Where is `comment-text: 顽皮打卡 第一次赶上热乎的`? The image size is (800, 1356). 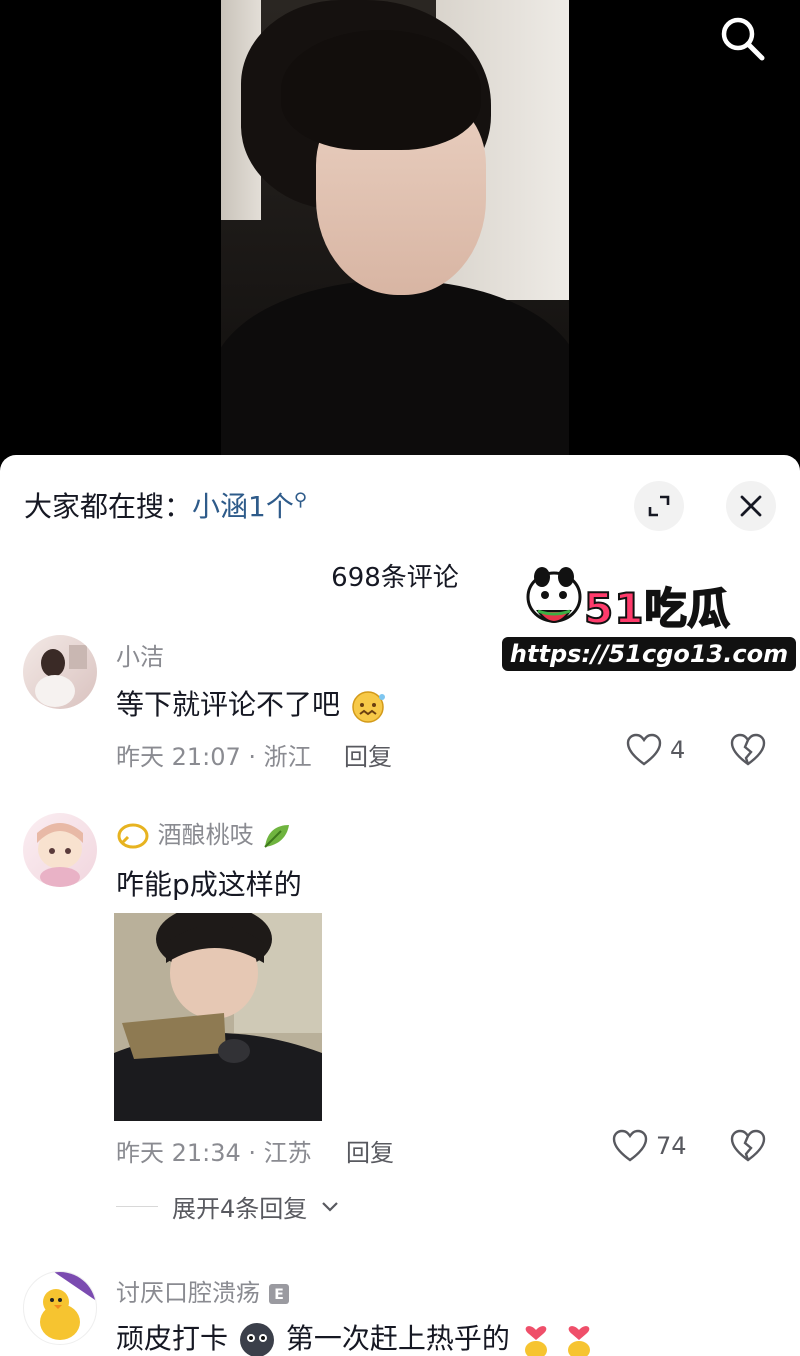 comment-text: 顽皮打卡 第一次赶上热乎的 is located at coordinates (356, 1336).